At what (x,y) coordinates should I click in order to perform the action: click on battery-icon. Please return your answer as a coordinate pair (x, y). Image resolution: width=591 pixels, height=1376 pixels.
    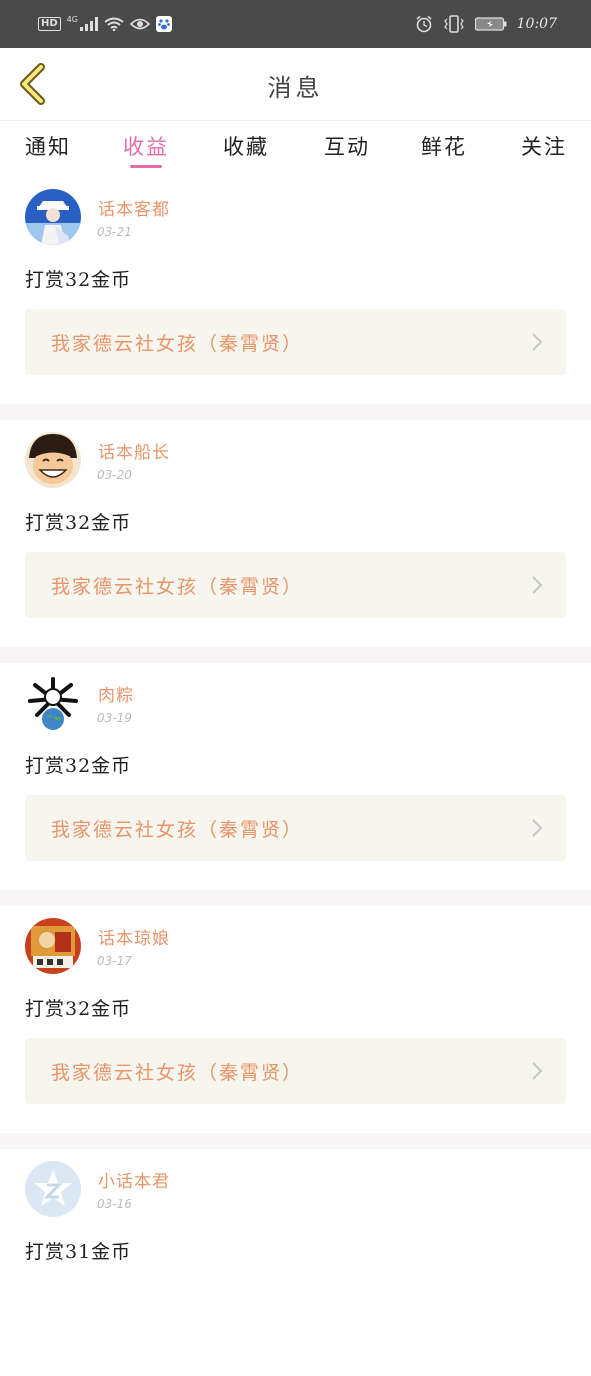
    Looking at the image, I should click on (490, 24).